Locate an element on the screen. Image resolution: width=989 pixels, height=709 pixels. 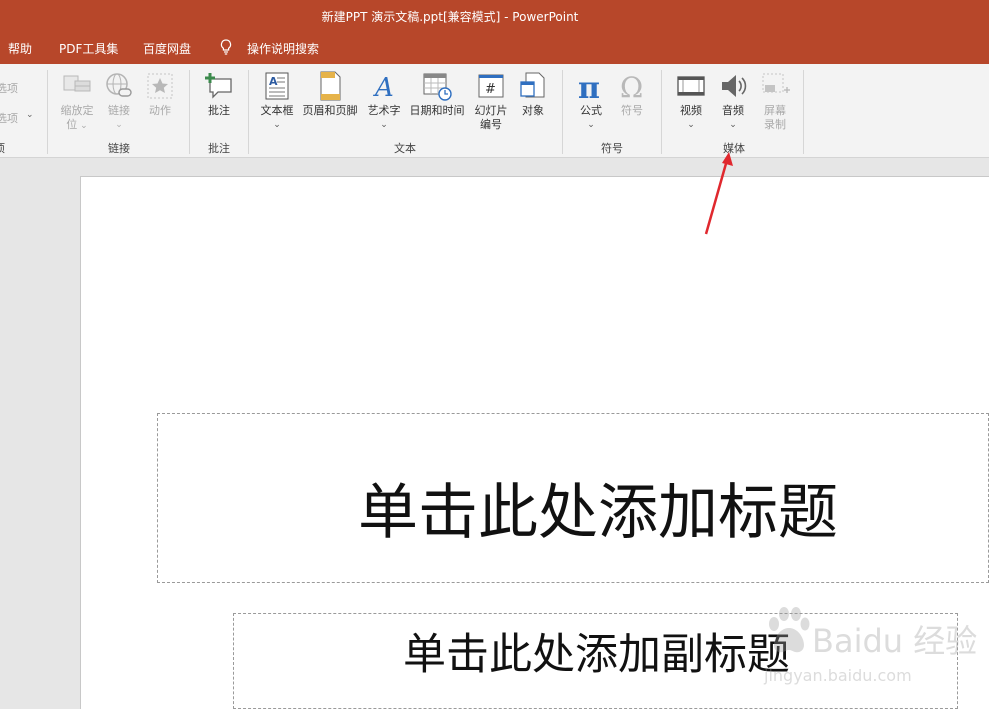
slide-number-label-2: 编号 is located at coordinates (491, 124).